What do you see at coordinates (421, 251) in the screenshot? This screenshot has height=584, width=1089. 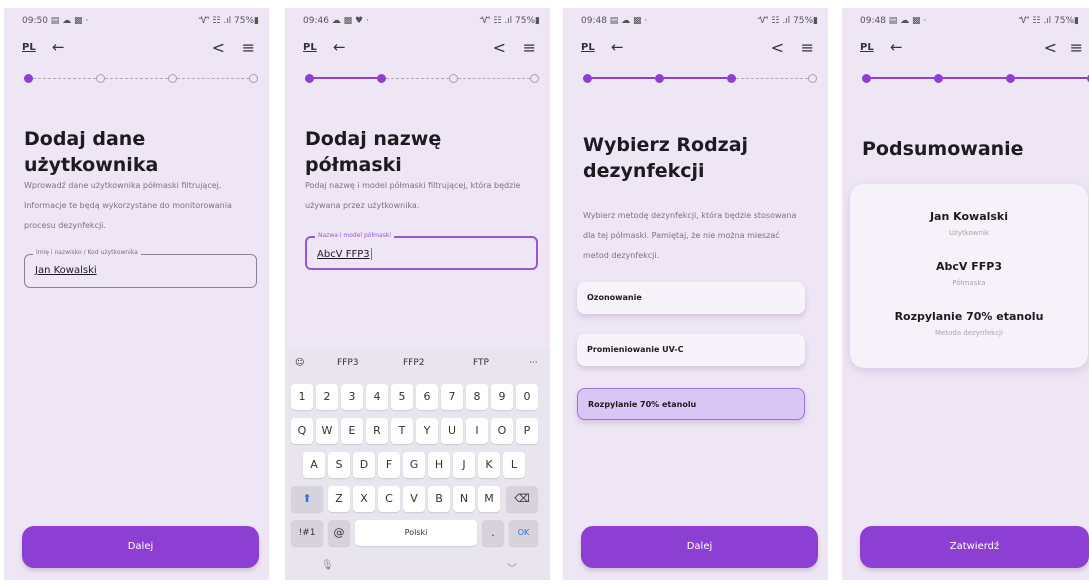 I see `mask-name-field: Nazwa i model półmaski AbcV FFP3` at bounding box center [421, 251].